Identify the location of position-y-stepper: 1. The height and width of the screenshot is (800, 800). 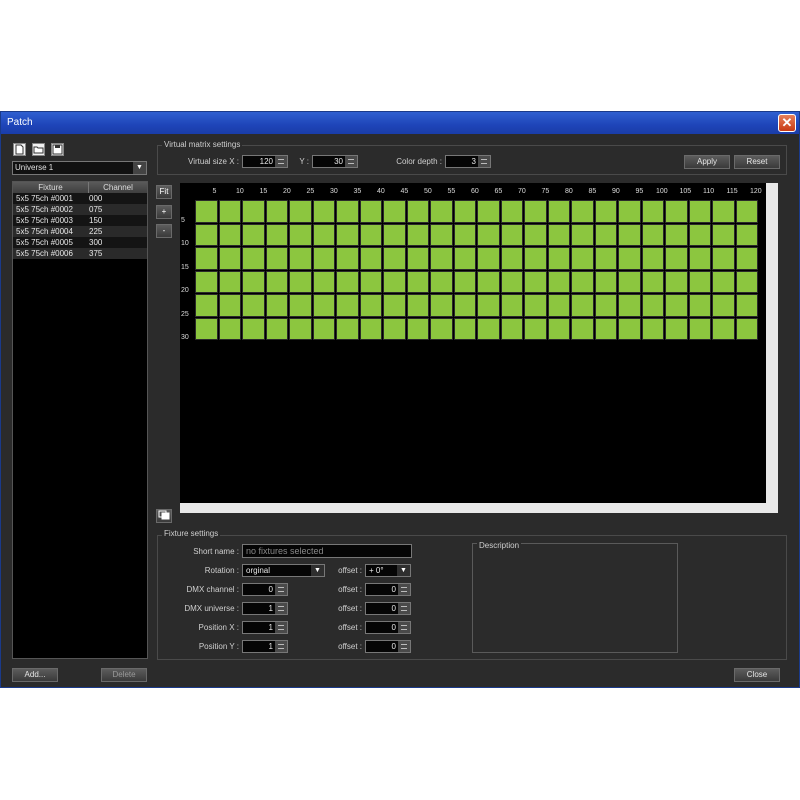
(265, 646).